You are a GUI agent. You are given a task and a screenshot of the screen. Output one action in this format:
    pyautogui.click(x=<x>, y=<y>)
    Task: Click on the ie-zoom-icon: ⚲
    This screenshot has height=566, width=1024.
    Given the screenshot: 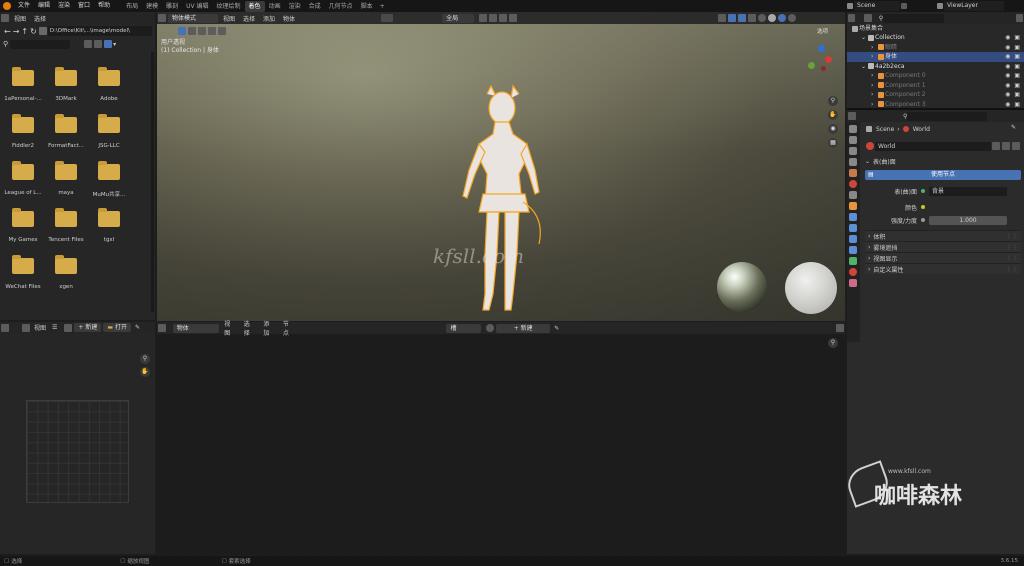 What is the action you would take?
    pyautogui.click(x=145, y=359)
    